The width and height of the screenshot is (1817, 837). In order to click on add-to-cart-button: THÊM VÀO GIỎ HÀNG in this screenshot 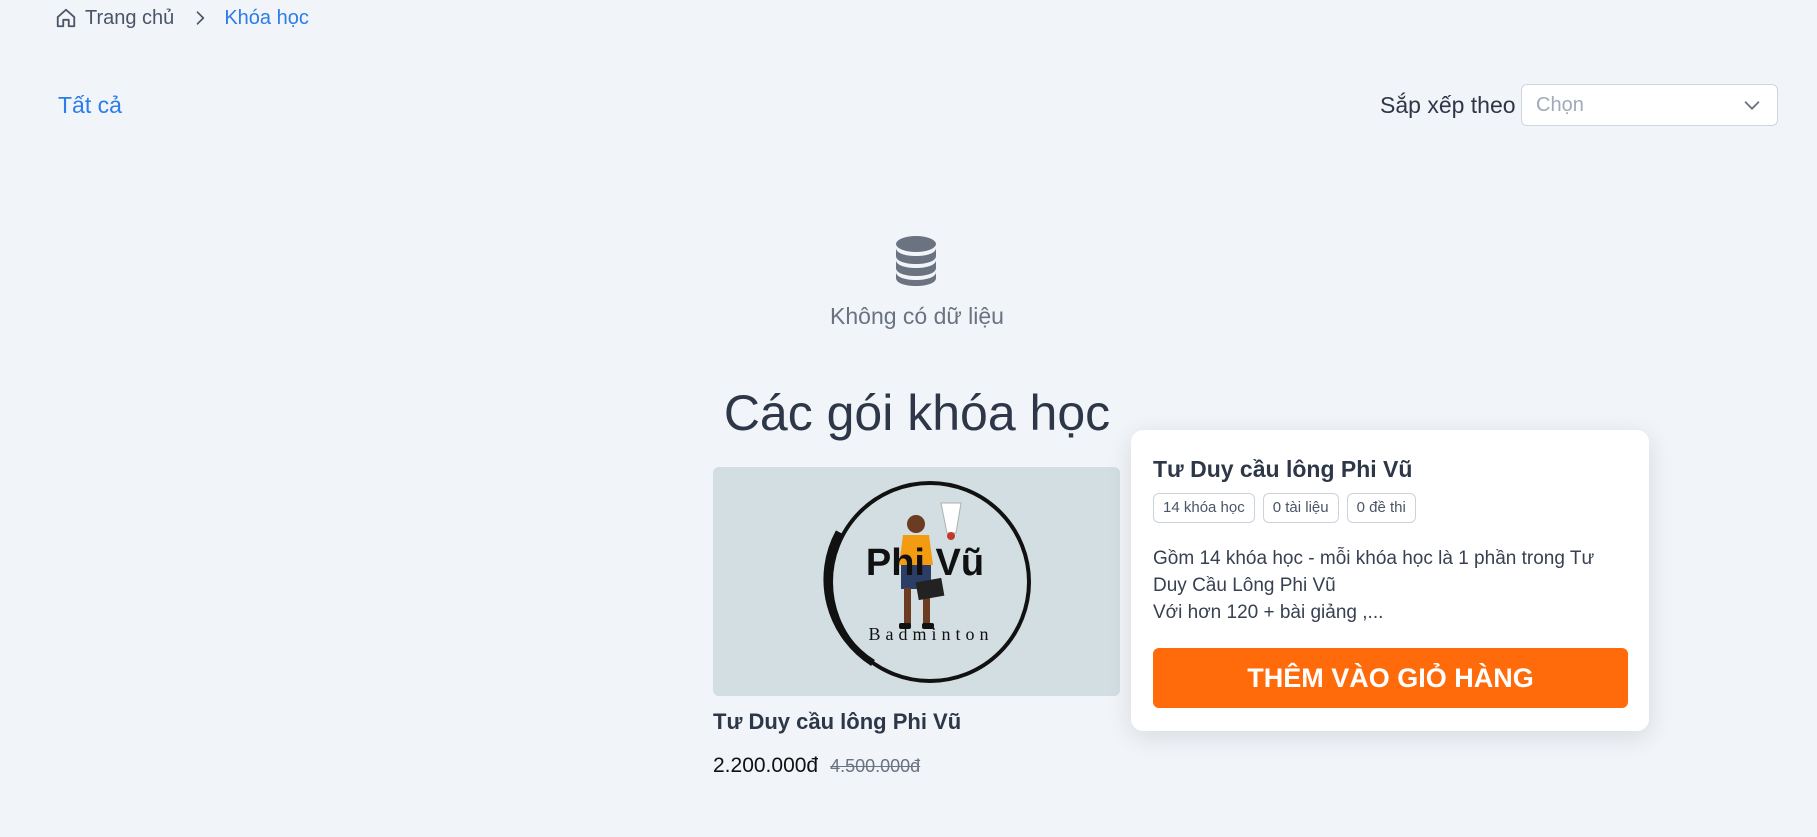, I will do `click(1390, 678)`.